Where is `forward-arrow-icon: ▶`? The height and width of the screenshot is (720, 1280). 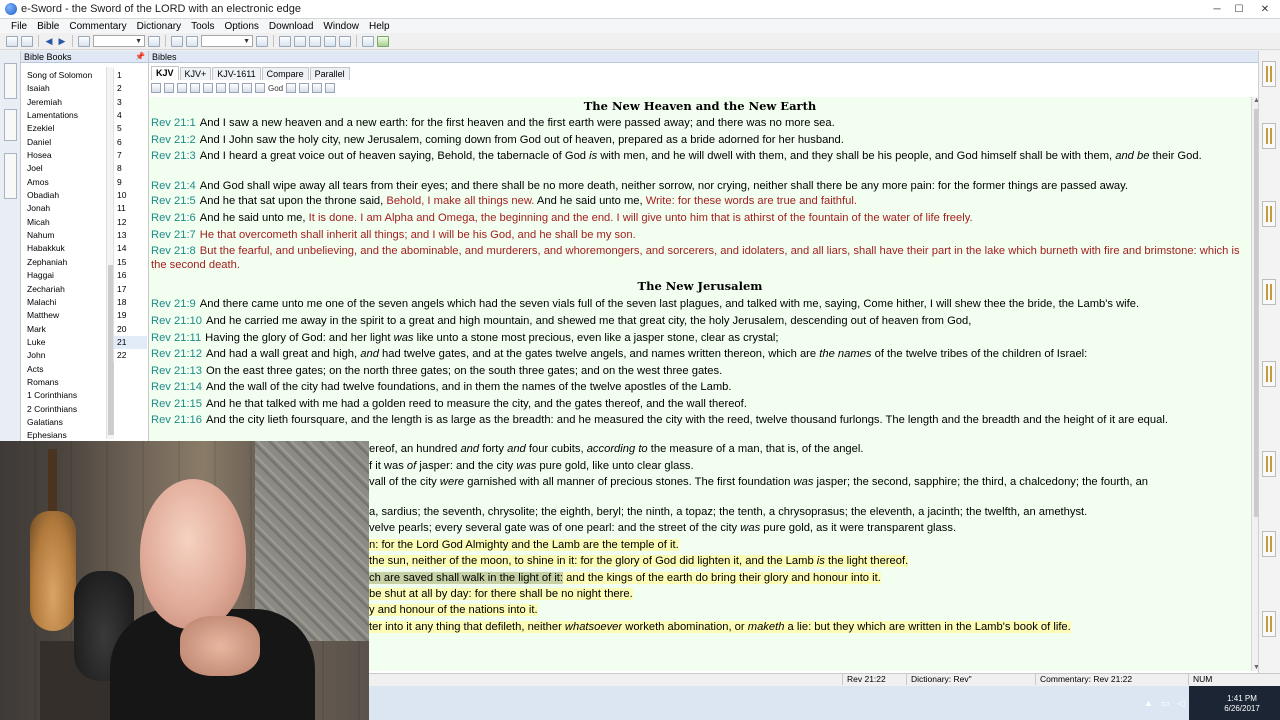 forward-arrow-icon: ▶ is located at coordinates (62, 41).